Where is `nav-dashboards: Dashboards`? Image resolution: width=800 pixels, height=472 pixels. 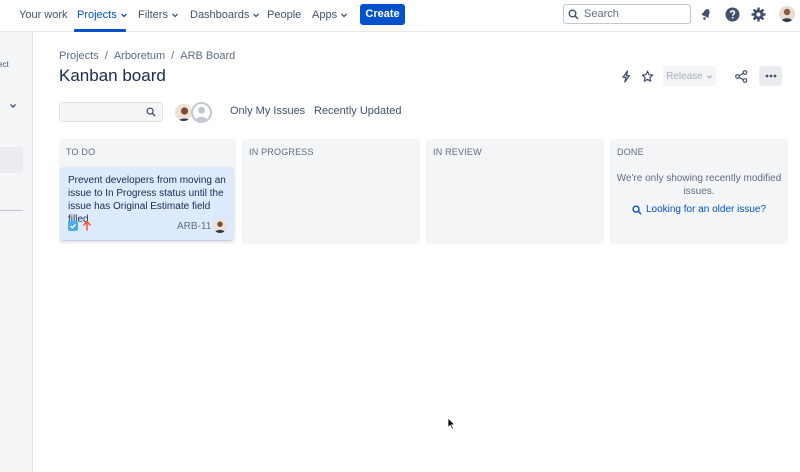
nav-dashboards: Dashboards is located at coordinates (225, 15).